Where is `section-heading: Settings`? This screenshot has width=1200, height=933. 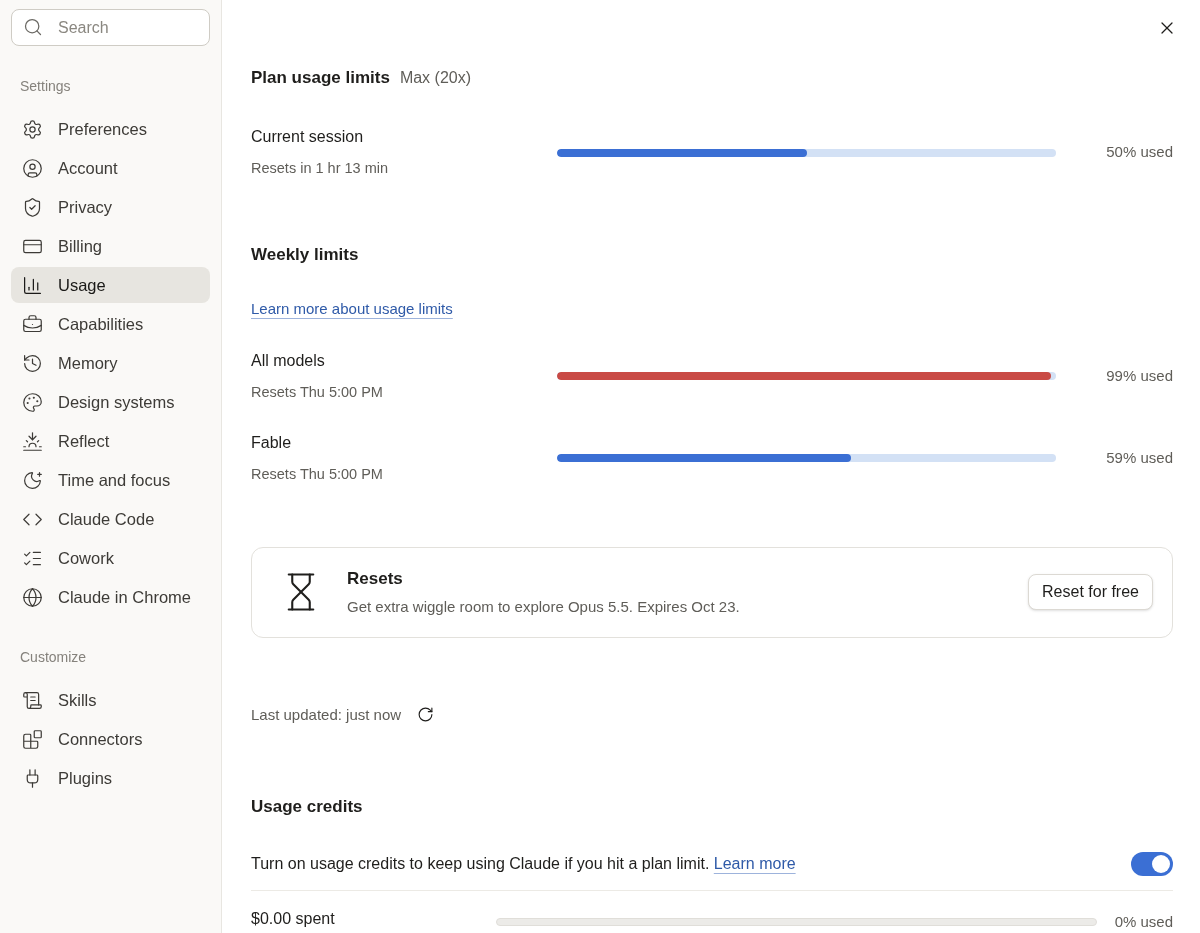
section-heading: Settings is located at coordinates (45, 86).